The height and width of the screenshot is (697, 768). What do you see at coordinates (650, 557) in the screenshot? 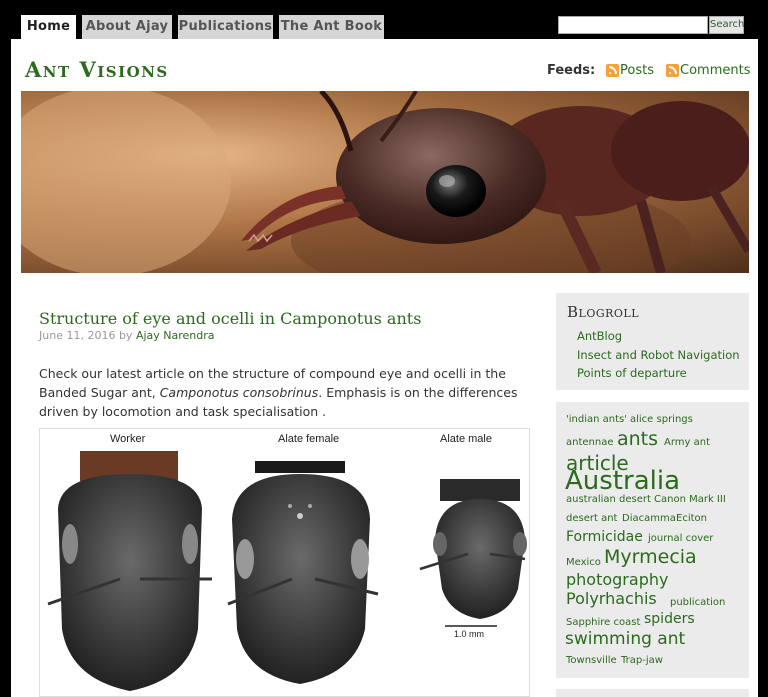
I see `tag-link: Myrmecia` at bounding box center [650, 557].